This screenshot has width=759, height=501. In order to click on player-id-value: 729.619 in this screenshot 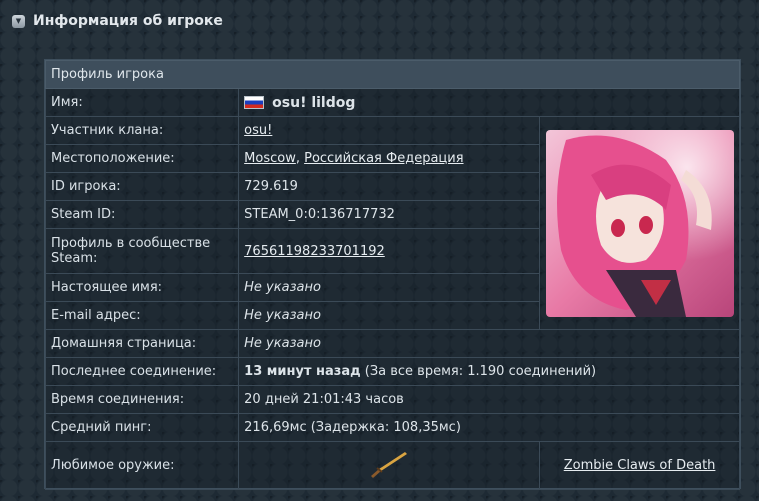, I will do `click(389, 186)`.